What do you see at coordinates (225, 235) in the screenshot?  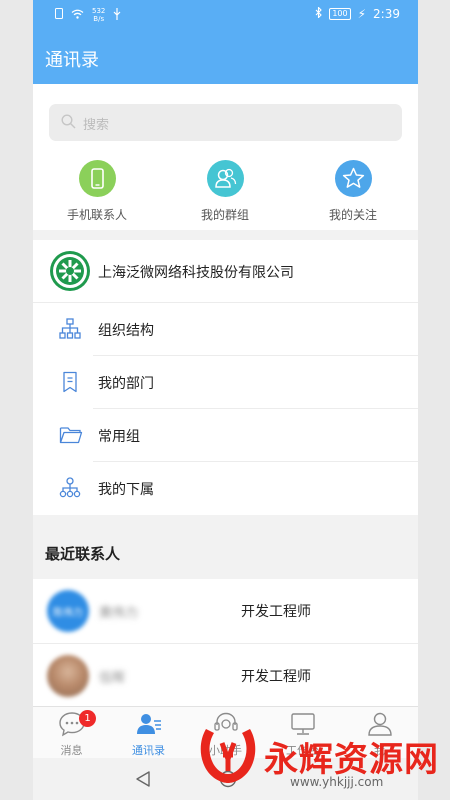 I see `section-divider` at bounding box center [225, 235].